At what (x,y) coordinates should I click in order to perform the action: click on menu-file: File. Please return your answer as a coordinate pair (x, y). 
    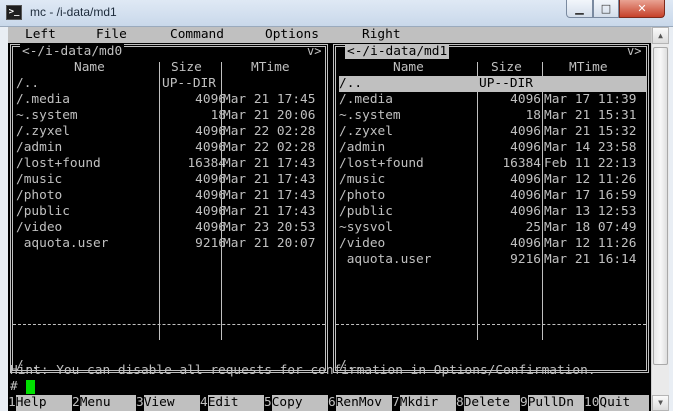
    Looking at the image, I should click on (111, 35).